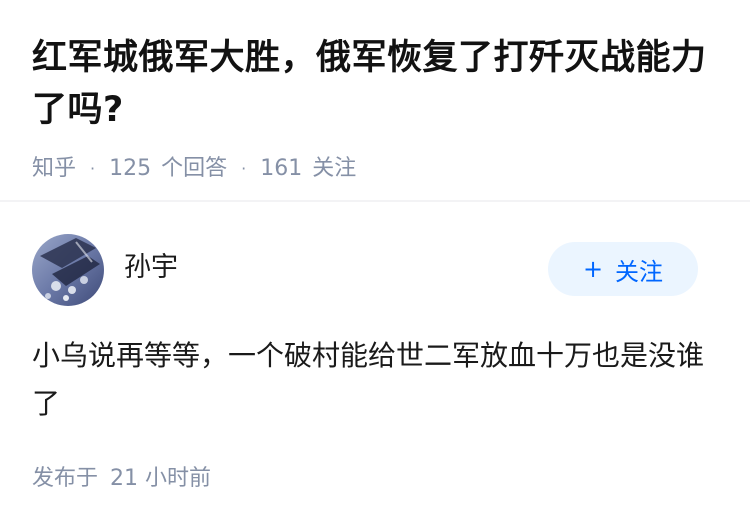  I want to click on question-meta: 知乎 · 125 个回答 · 161 关注, so click(377, 169).